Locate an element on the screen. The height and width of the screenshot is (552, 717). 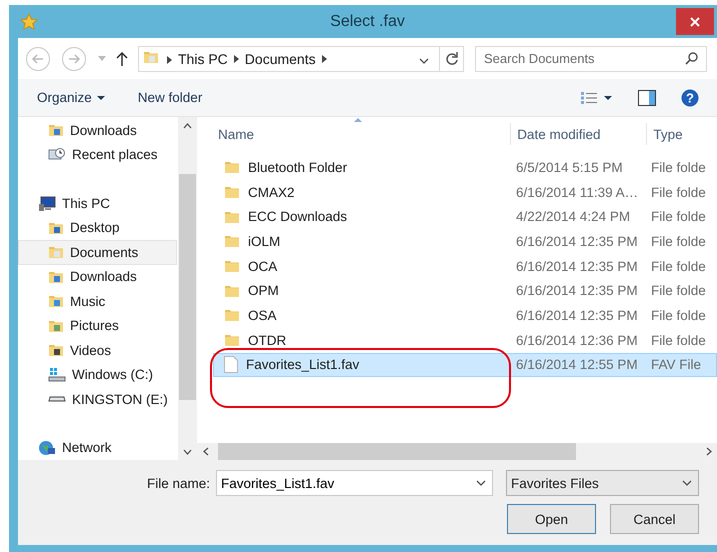
file-name: Bluetooth Folder is located at coordinates (364, 167).